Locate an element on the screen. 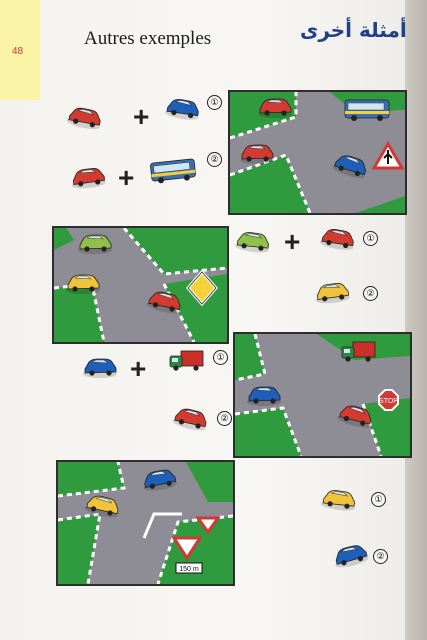  bus-icon is located at coordinates (173, 171).